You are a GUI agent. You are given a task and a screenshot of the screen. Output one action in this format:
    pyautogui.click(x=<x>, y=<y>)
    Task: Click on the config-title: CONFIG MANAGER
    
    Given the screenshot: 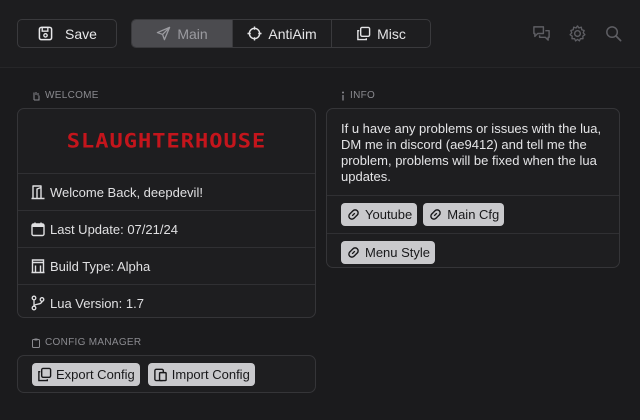 What is the action you would take?
    pyautogui.click(x=93, y=342)
    